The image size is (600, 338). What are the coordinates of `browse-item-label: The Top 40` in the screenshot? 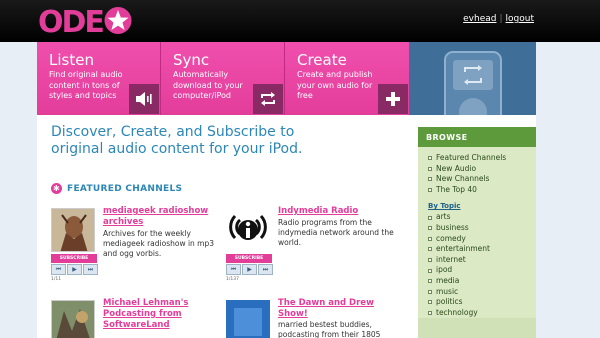 It's located at (456, 189).